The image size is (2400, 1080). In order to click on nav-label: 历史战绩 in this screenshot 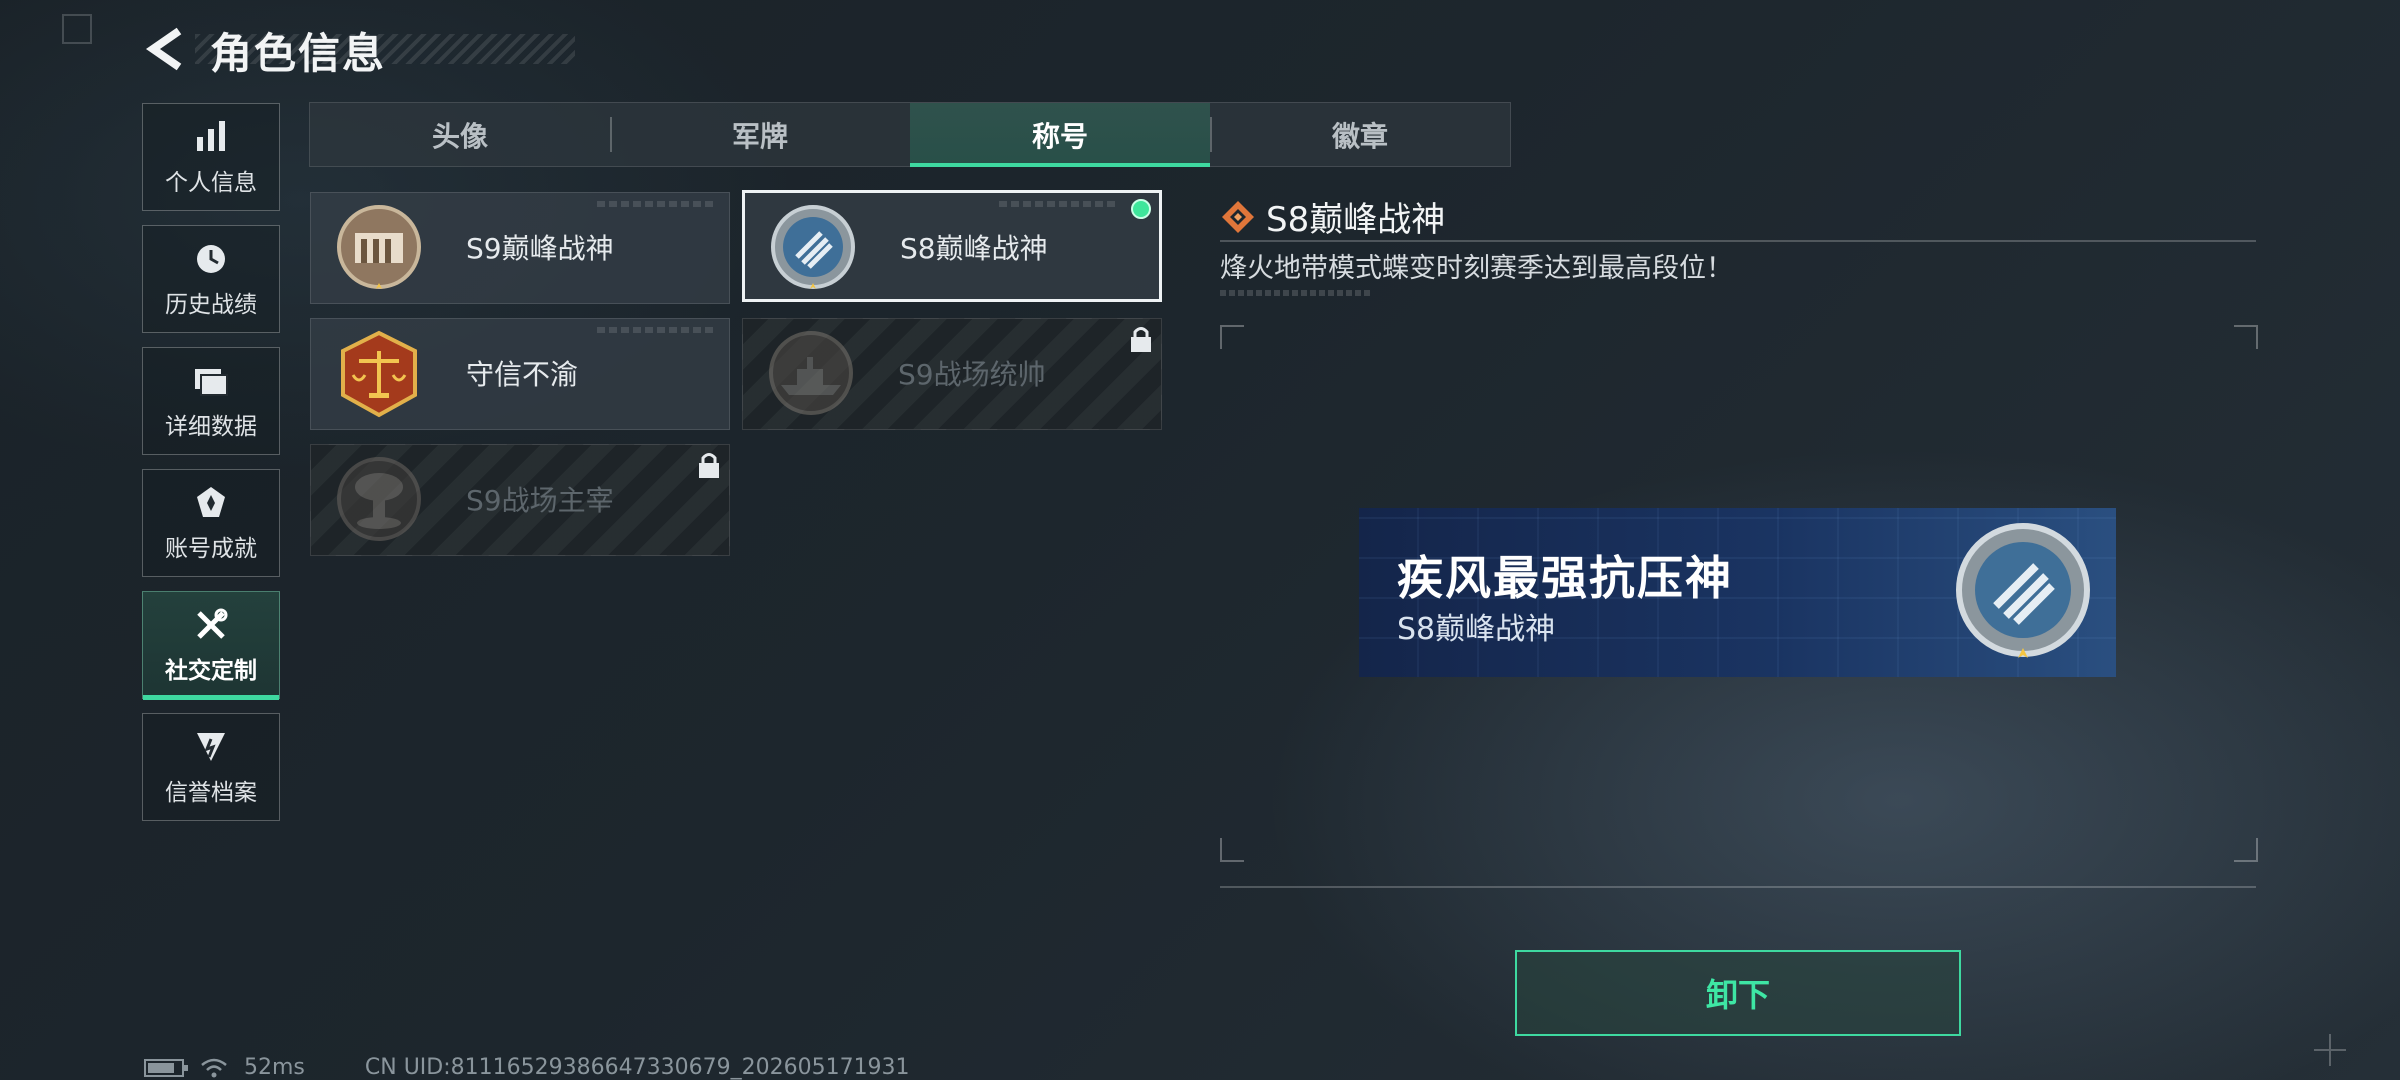, I will do `click(211, 305)`.